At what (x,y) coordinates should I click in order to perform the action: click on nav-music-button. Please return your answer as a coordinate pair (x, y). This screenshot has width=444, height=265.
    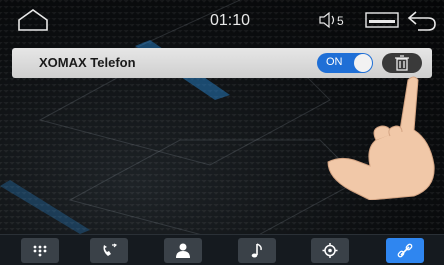
    Looking at the image, I should click on (257, 250).